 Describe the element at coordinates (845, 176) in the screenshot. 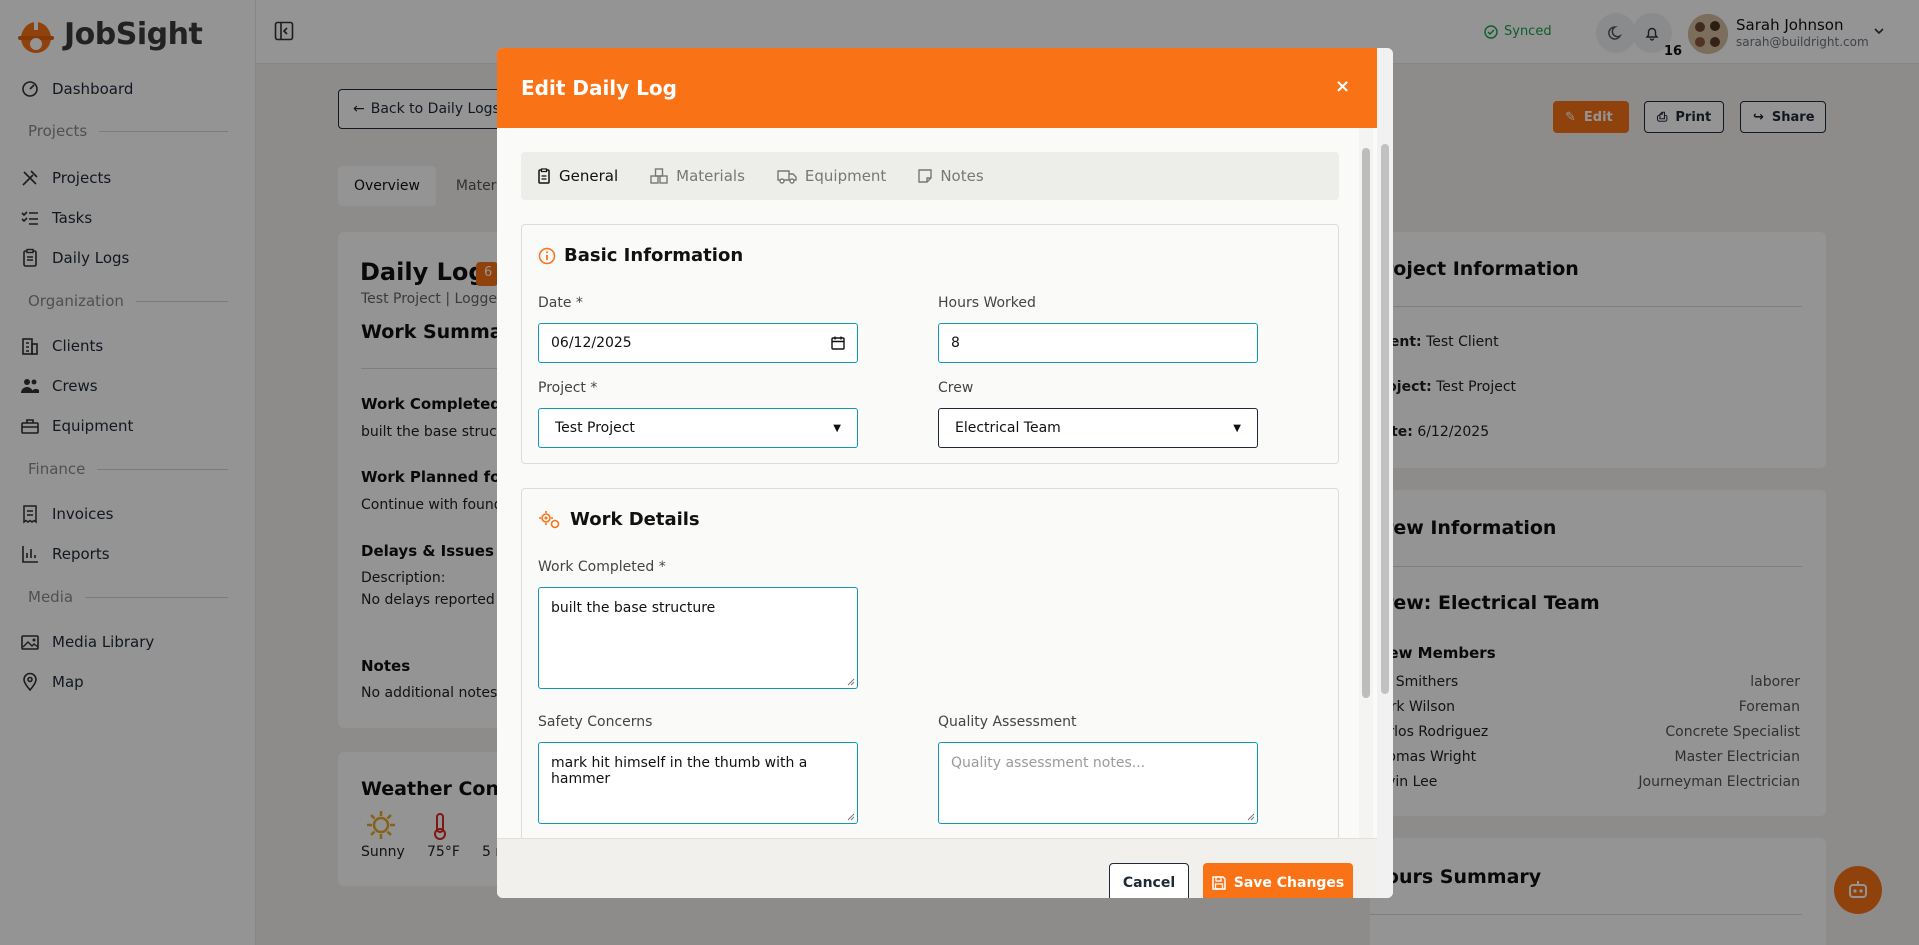

I see `tab-label: Equipment` at that location.